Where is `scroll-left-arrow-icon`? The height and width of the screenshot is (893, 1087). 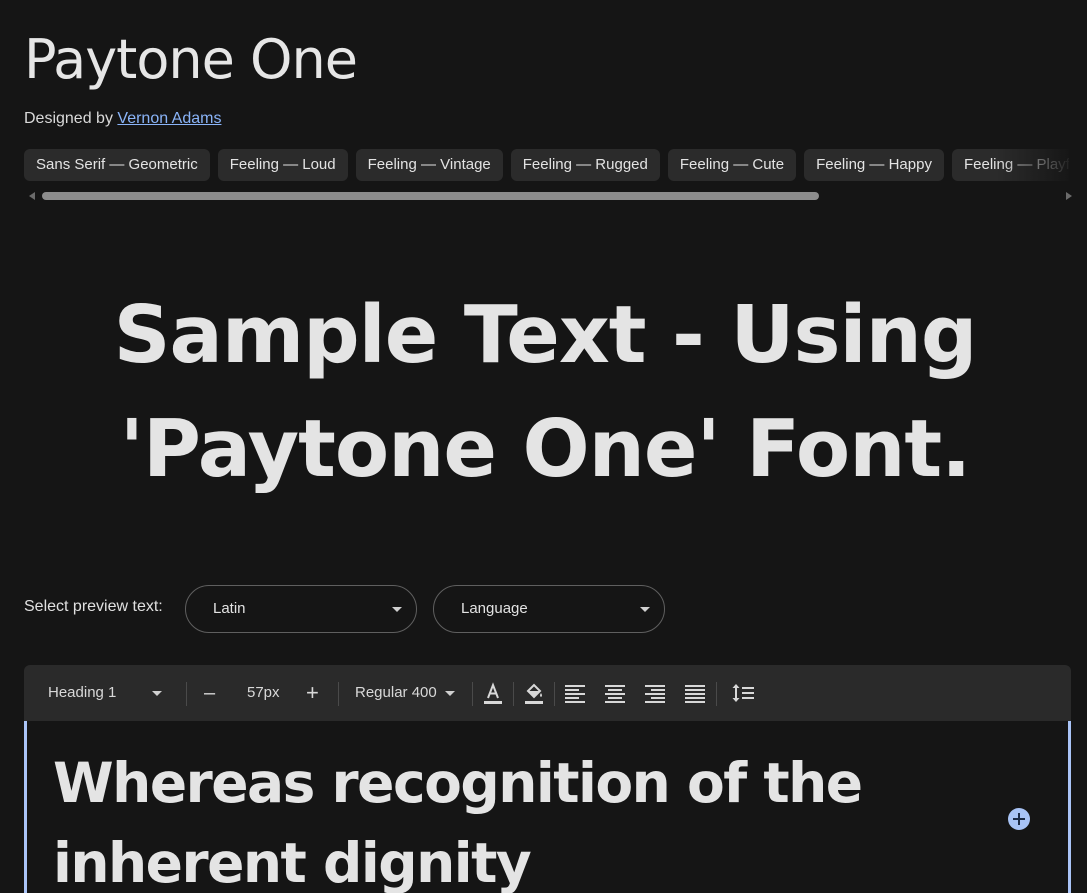 scroll-left-arrow-icon is located at coordinates (32, 196).